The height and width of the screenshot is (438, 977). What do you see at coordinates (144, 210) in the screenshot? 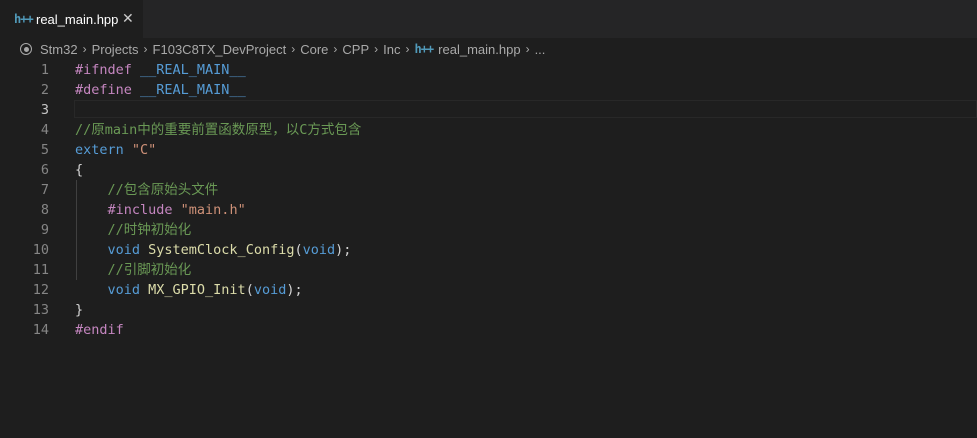
I see `token-pp: #include` at bounding box center [144, 210].